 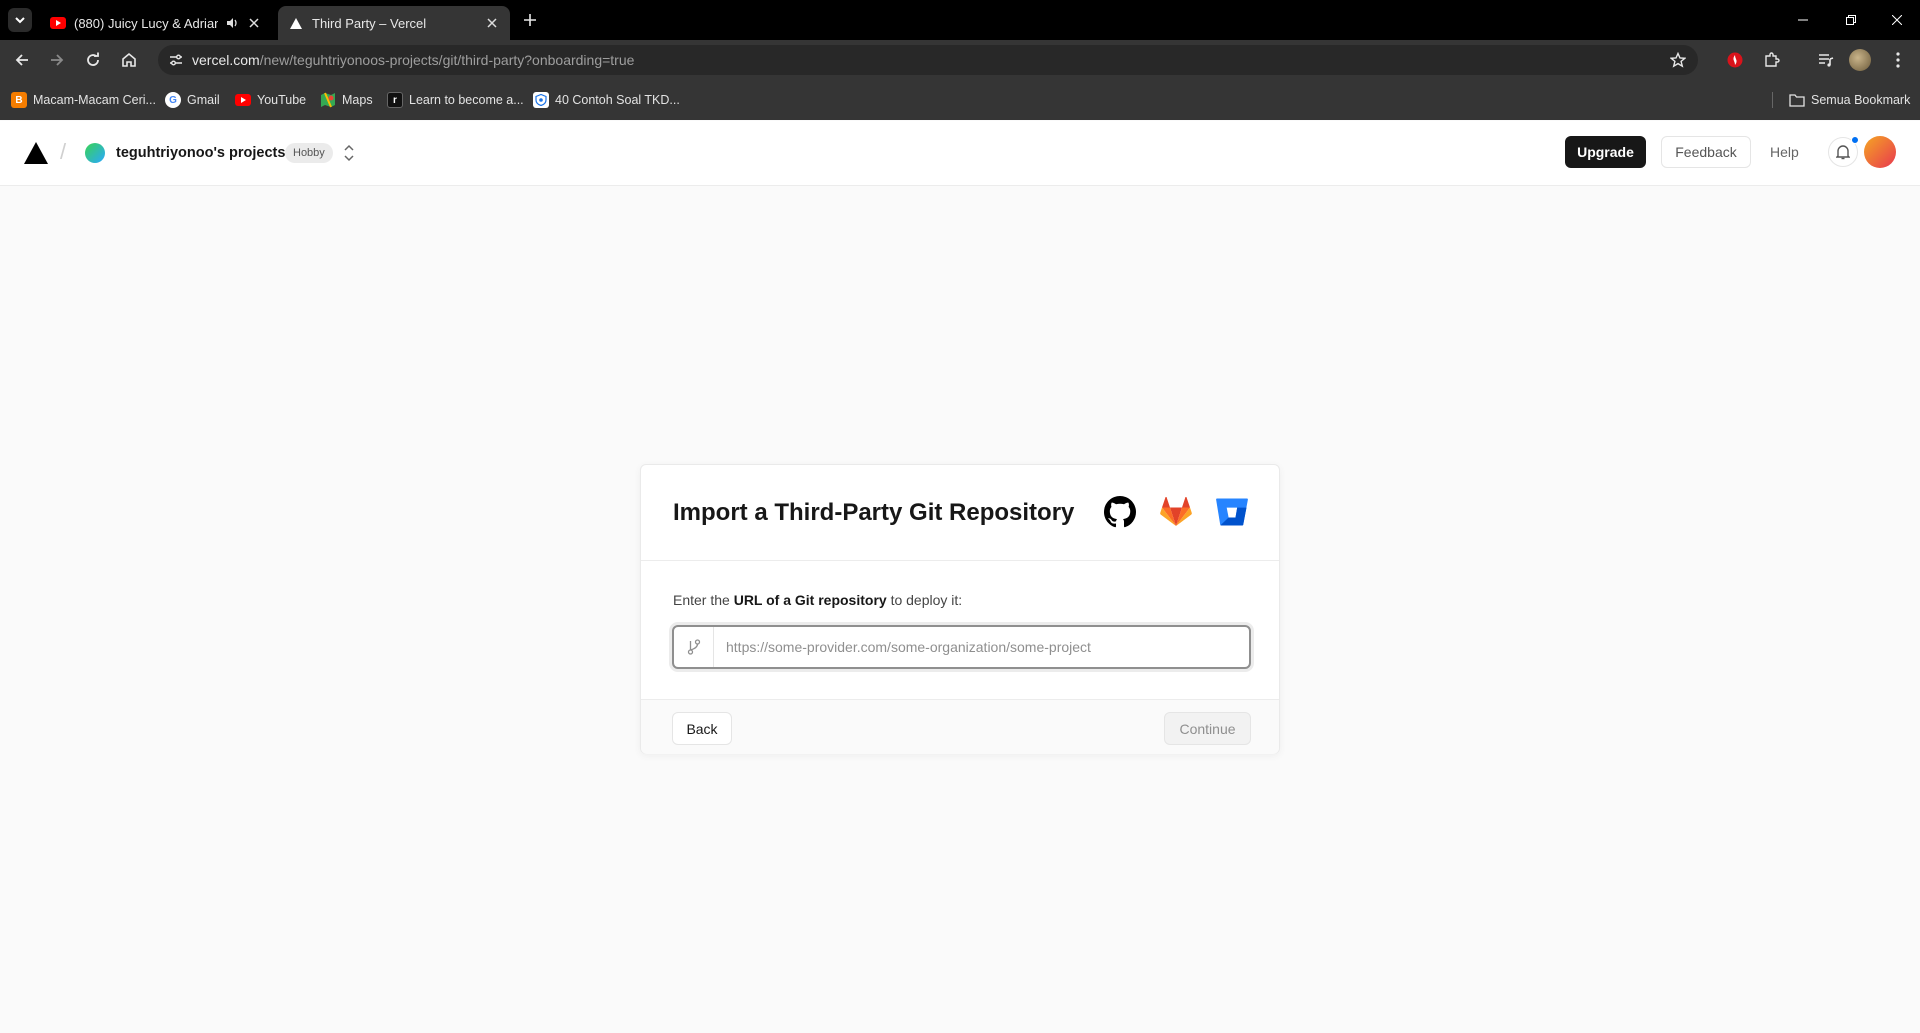 I want to click on prompt-text: to deploy it:, so click(x=924, y=600).